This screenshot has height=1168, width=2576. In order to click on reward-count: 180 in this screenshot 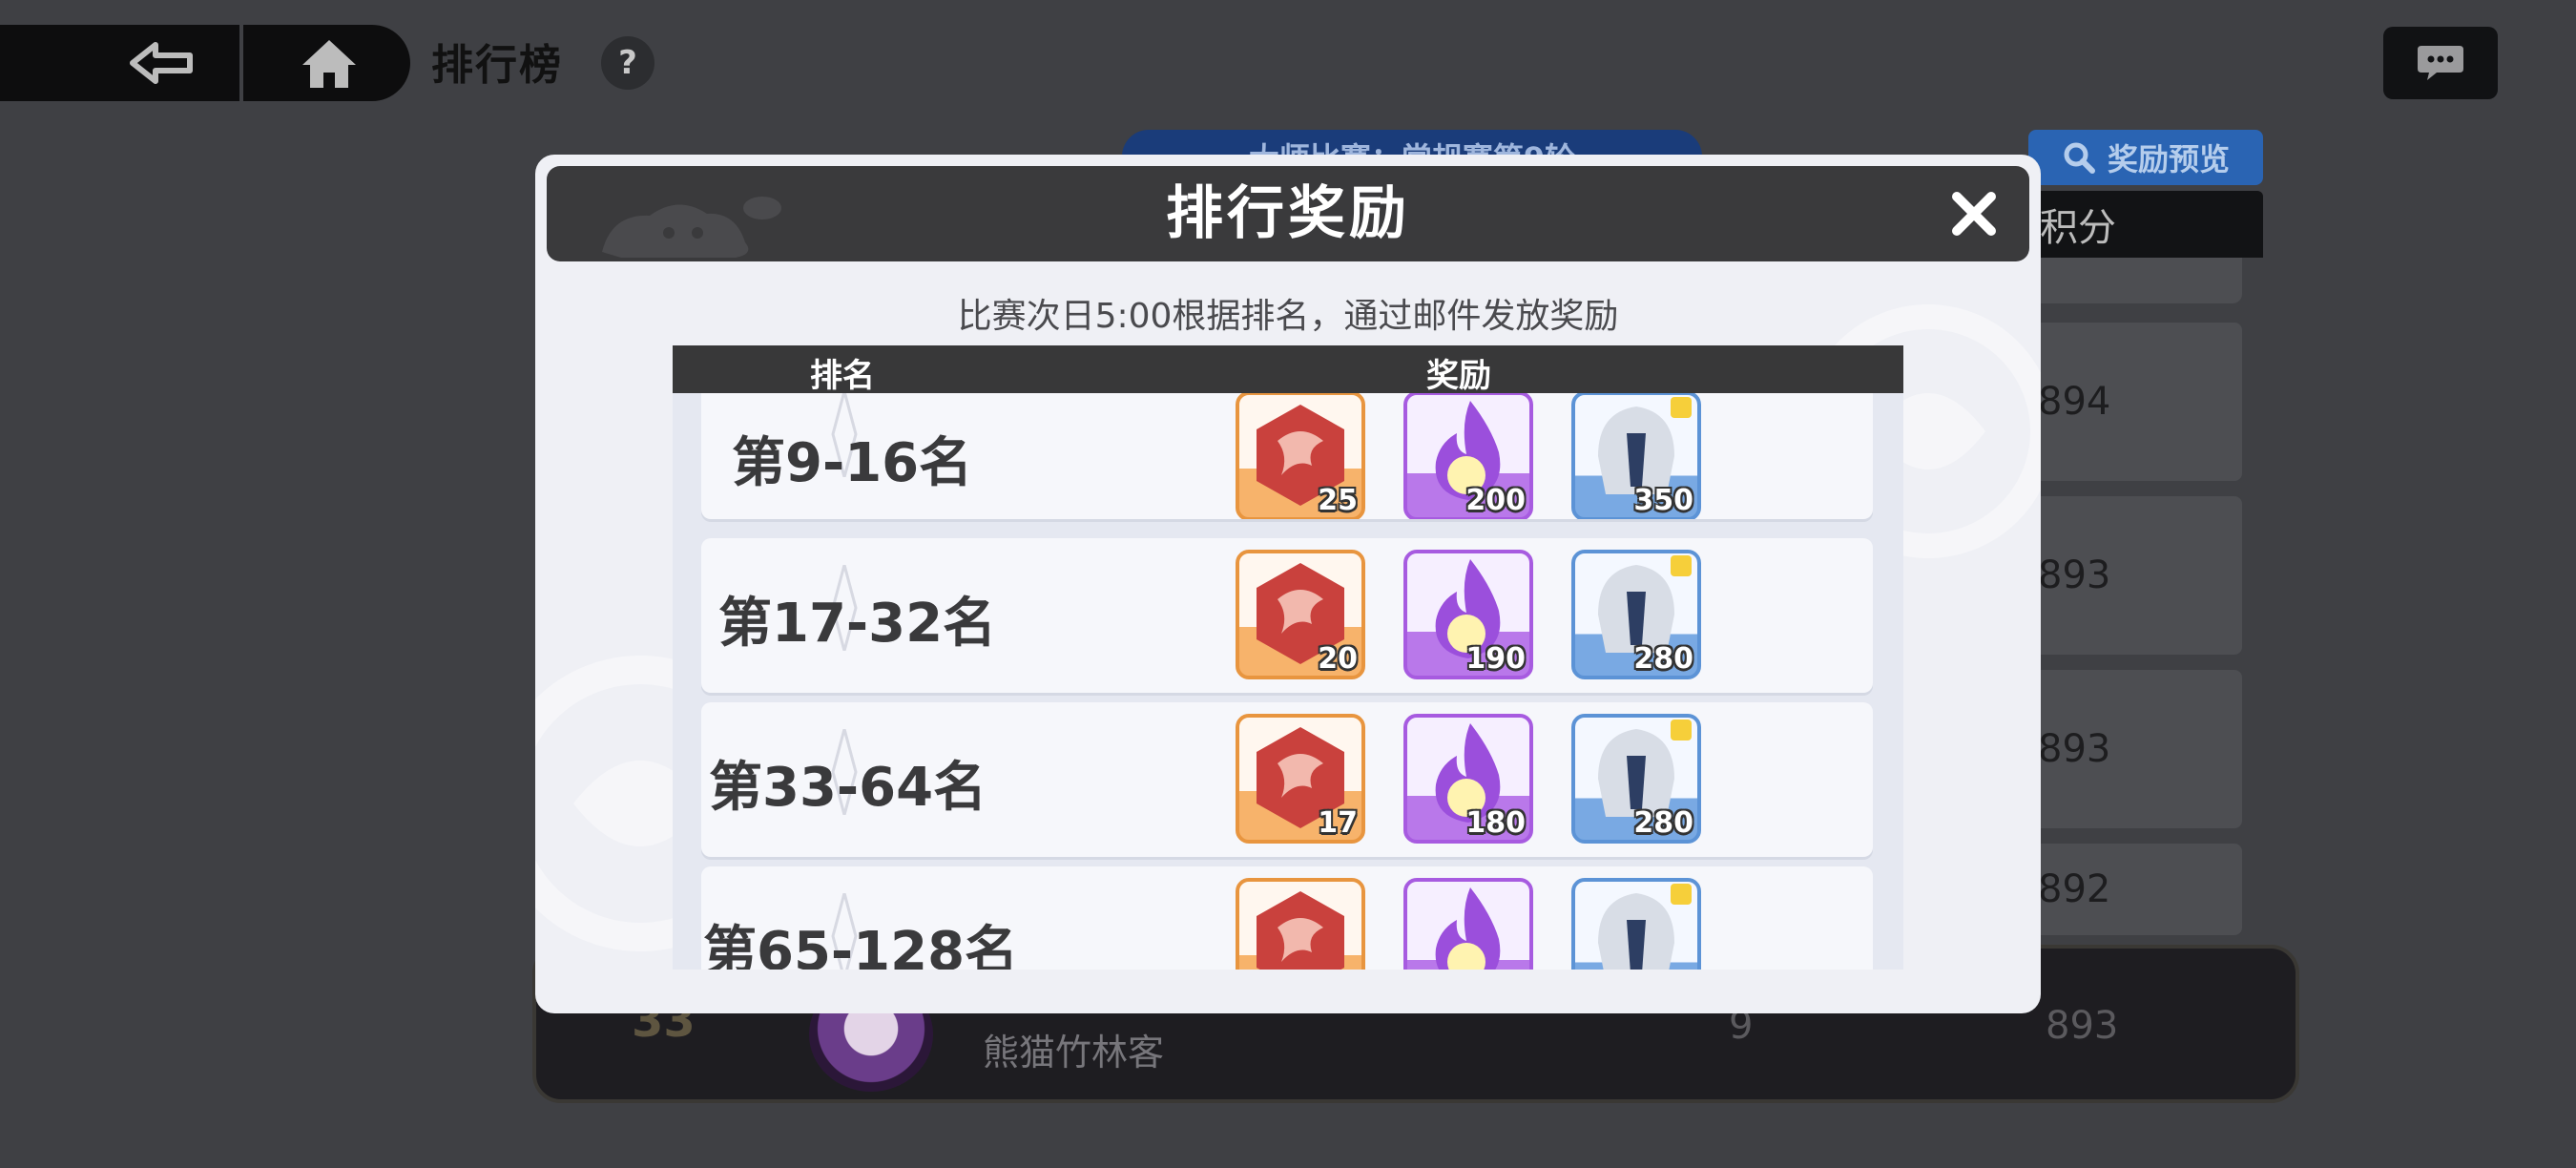, I will do `click(1495, 823)`.